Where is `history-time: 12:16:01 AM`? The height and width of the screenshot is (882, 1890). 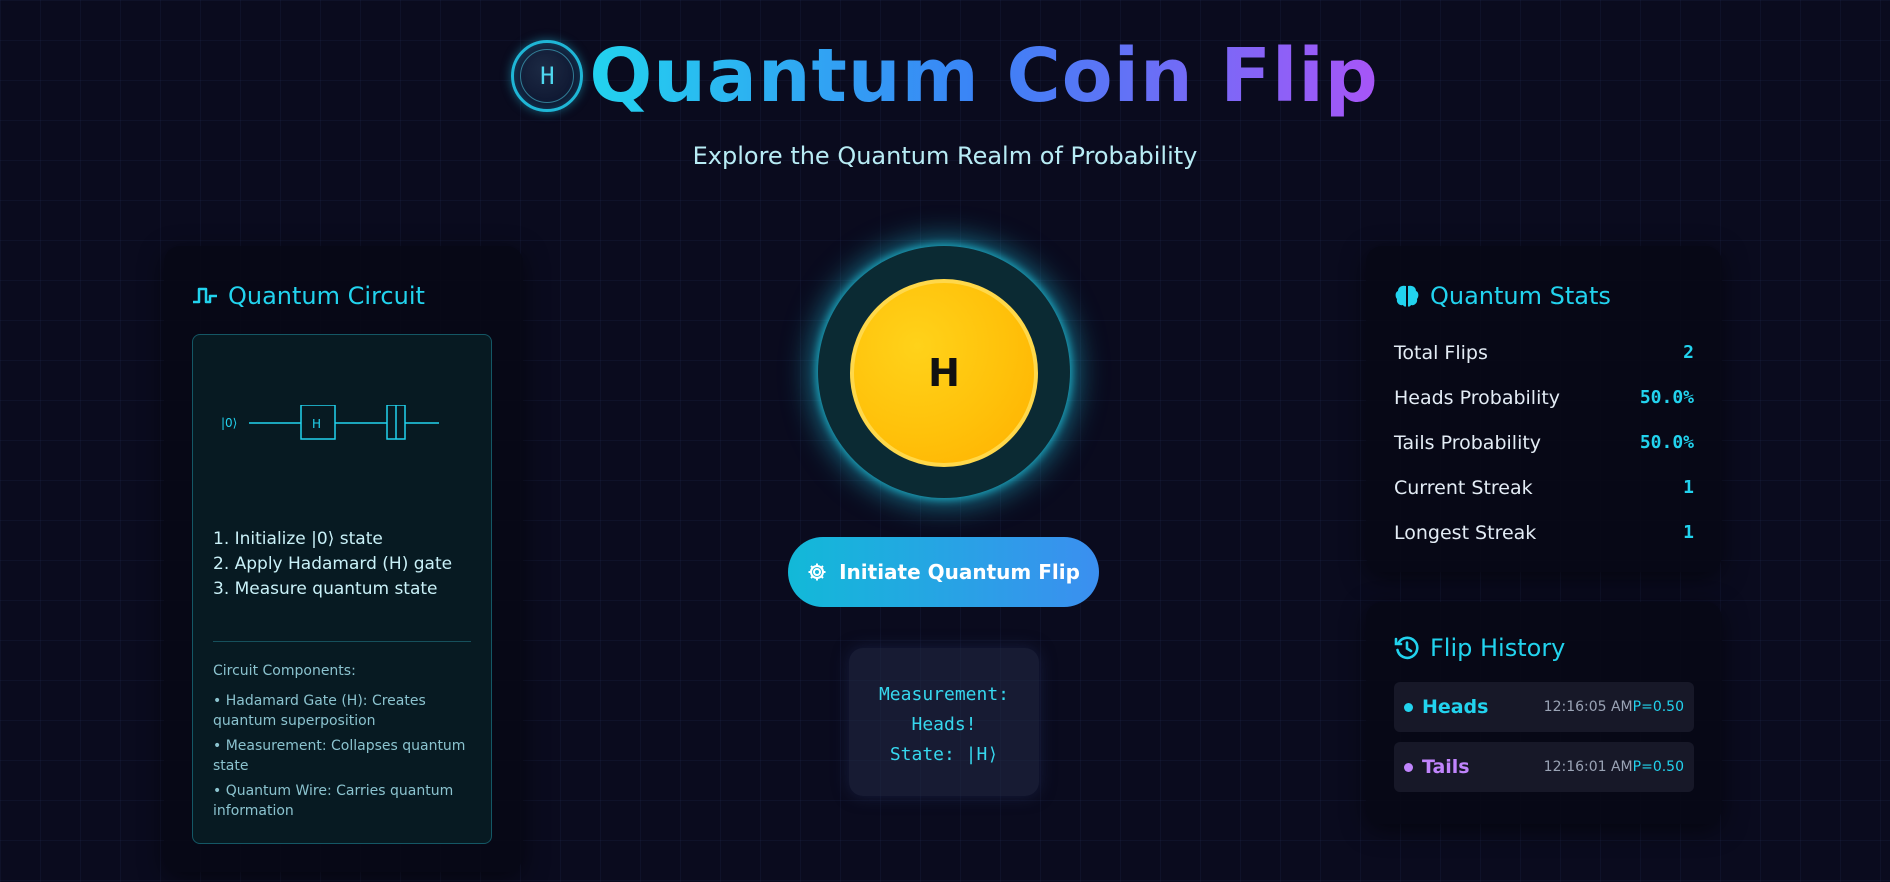
history-time: 12:16:01 AM is located at coordinates (1588, 767).